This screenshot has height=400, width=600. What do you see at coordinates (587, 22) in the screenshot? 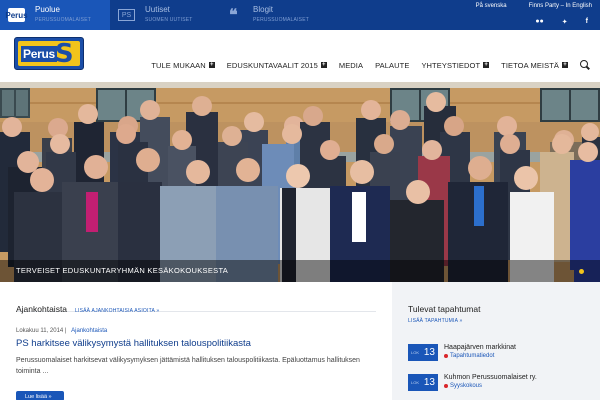
I see `facebook-icon: f` at bounding box center [587, 22].